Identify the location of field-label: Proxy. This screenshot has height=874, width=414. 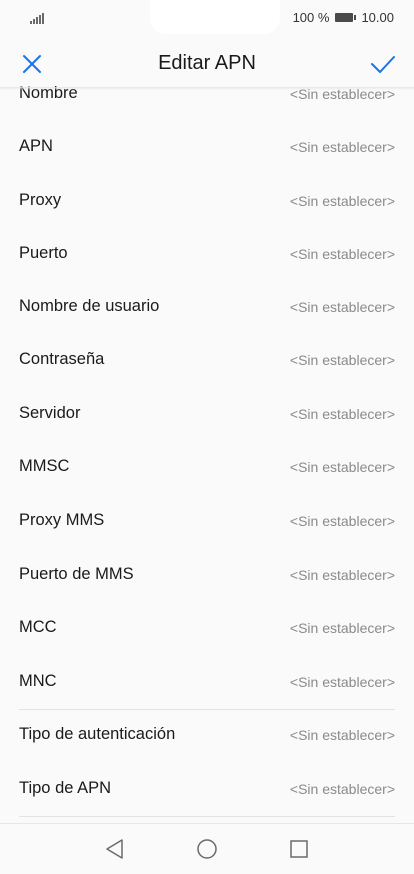
(40, 200).